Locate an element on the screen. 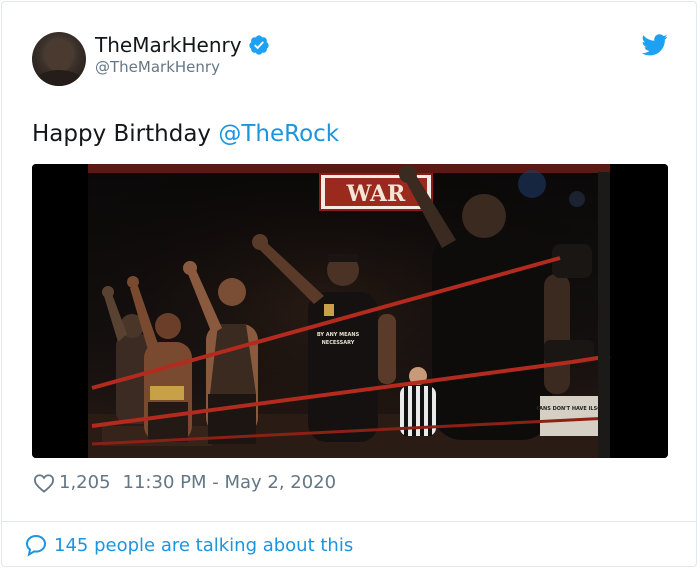  footer-divider is located at coordinates (348, 521).